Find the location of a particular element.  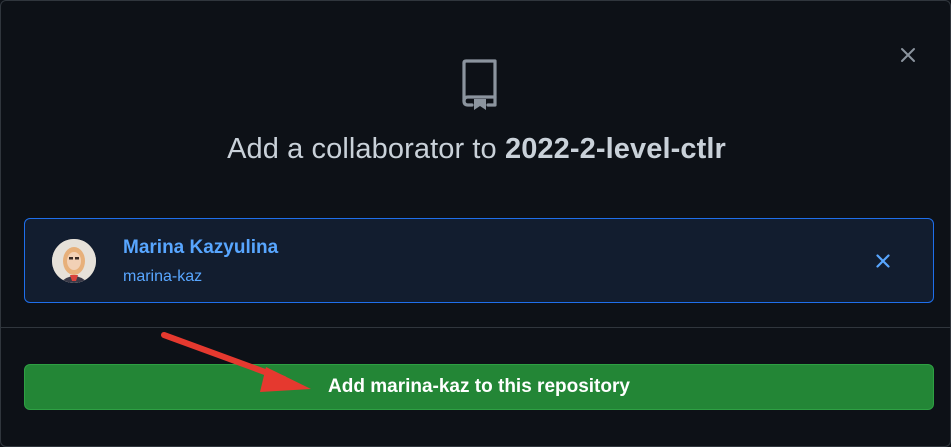

remove-user-button is located at coordinates (883, 261).